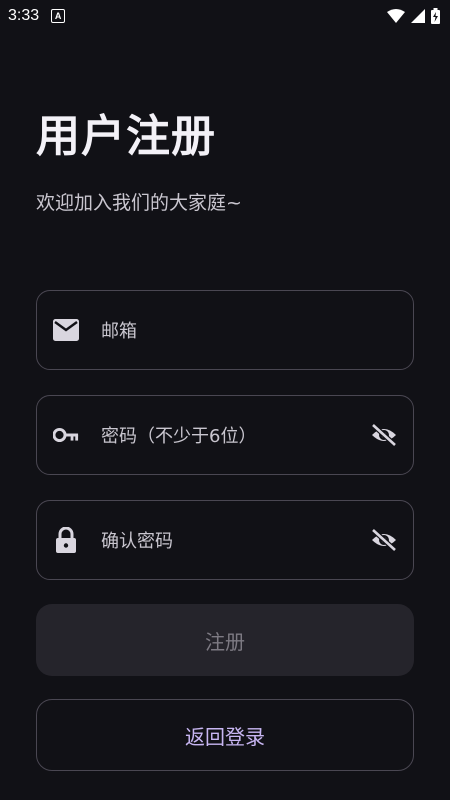 The width and height of the screenshot is (450, 800). Describe the element at coordinates (66, 330) in the screenshot. I see `email-icon` at that location.